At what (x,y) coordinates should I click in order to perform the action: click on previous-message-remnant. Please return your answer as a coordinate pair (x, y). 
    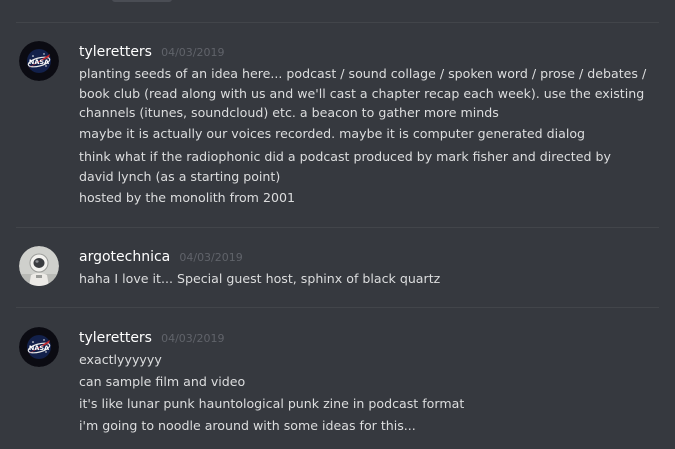
    Looking at the image, I should click on (142, 1).